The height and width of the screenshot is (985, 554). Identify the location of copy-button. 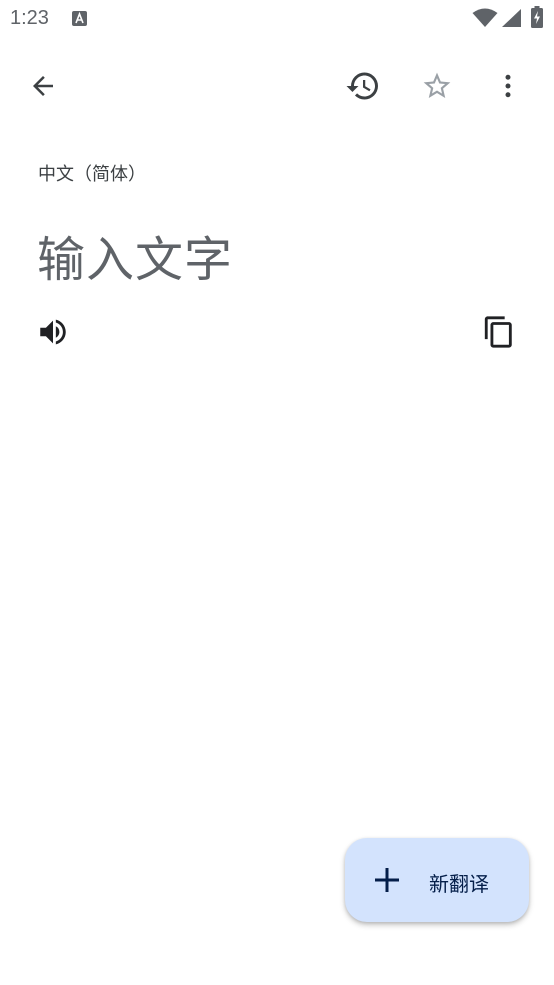
(499, 332).